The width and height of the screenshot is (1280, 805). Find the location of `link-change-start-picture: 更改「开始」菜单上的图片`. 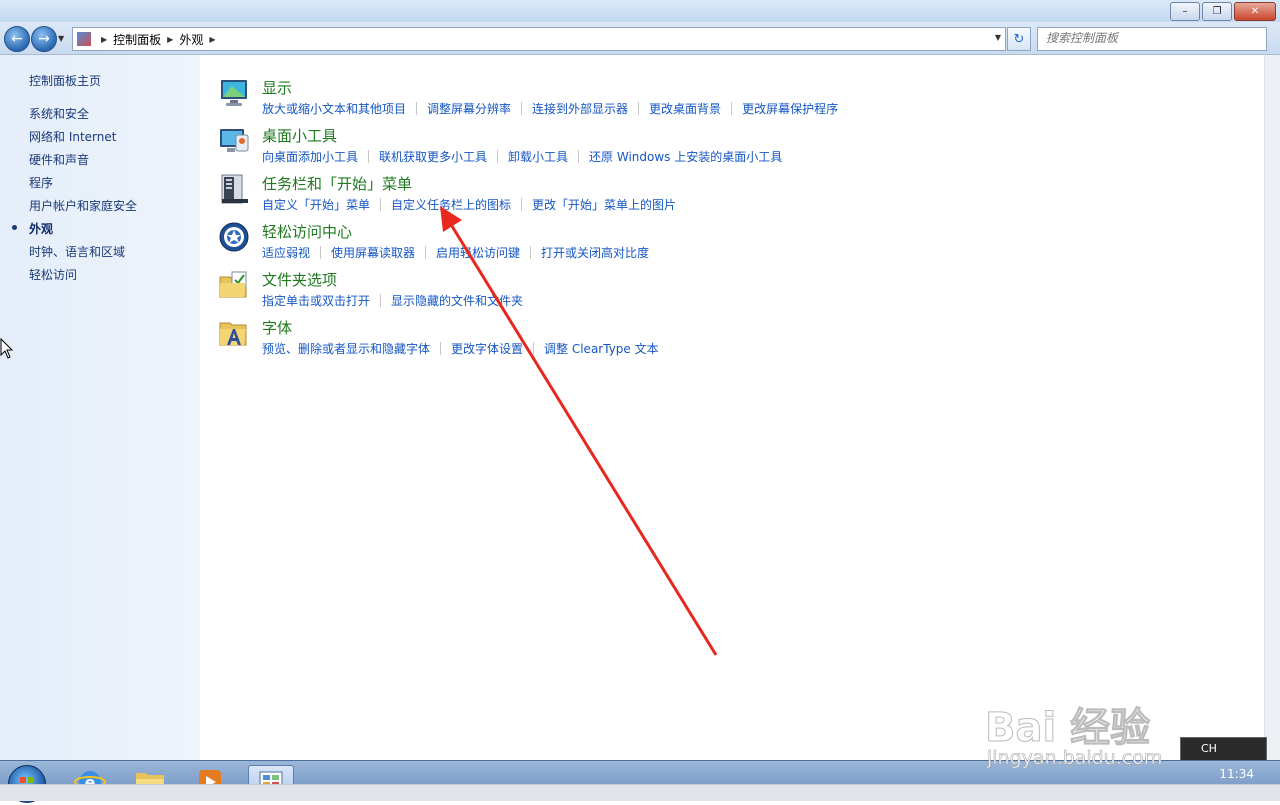

link-change-start-picture: 更改「开始」菜单上的图片 is located at coordinates (604, 204).